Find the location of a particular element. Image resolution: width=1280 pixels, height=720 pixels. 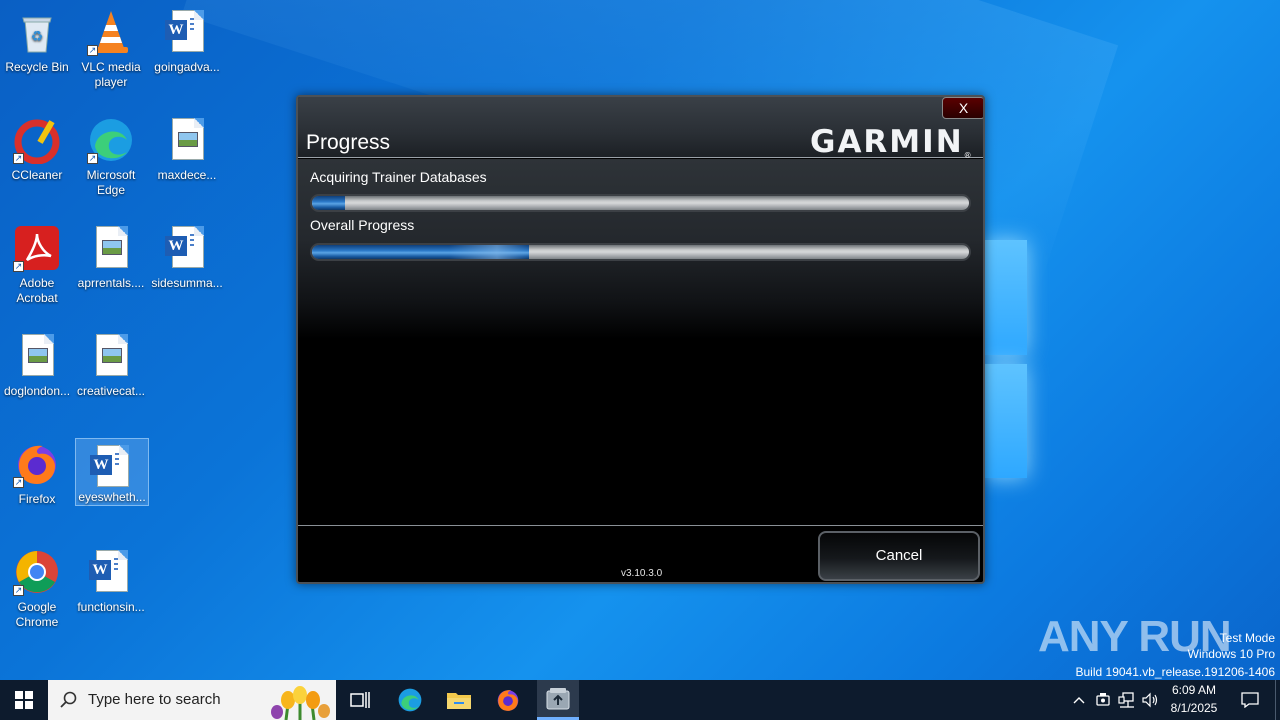

test-mode-text: Test Mode is located at coordinates (1247, 638).